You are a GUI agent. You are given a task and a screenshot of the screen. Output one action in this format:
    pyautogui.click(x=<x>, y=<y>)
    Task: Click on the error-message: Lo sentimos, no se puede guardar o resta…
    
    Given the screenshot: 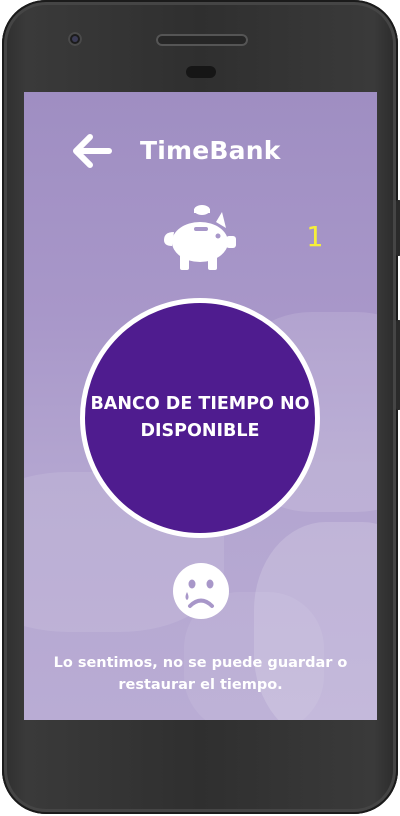 What is the action you would take?
    pyautogui.click(x=200, y=674)
    